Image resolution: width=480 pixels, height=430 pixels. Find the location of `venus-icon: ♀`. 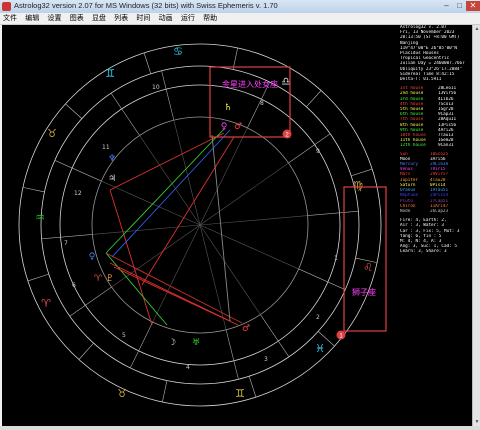

venus-icon: ♀ is located at coordinates (224, 127).